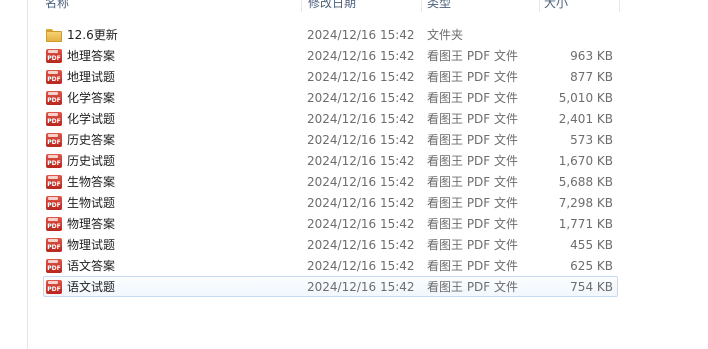 The height and width of the screenshot is (349, 708). I want to click on folder-row: 12.6更新 2024/12/16 15:42 文件夹, so click(330, 34).